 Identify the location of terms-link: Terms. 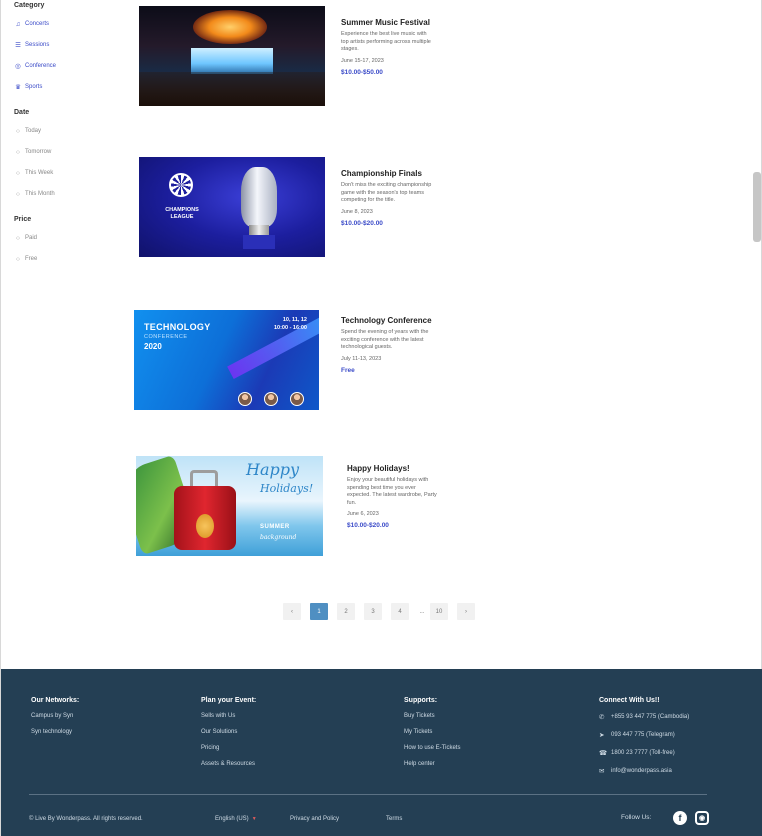
(394, 819).